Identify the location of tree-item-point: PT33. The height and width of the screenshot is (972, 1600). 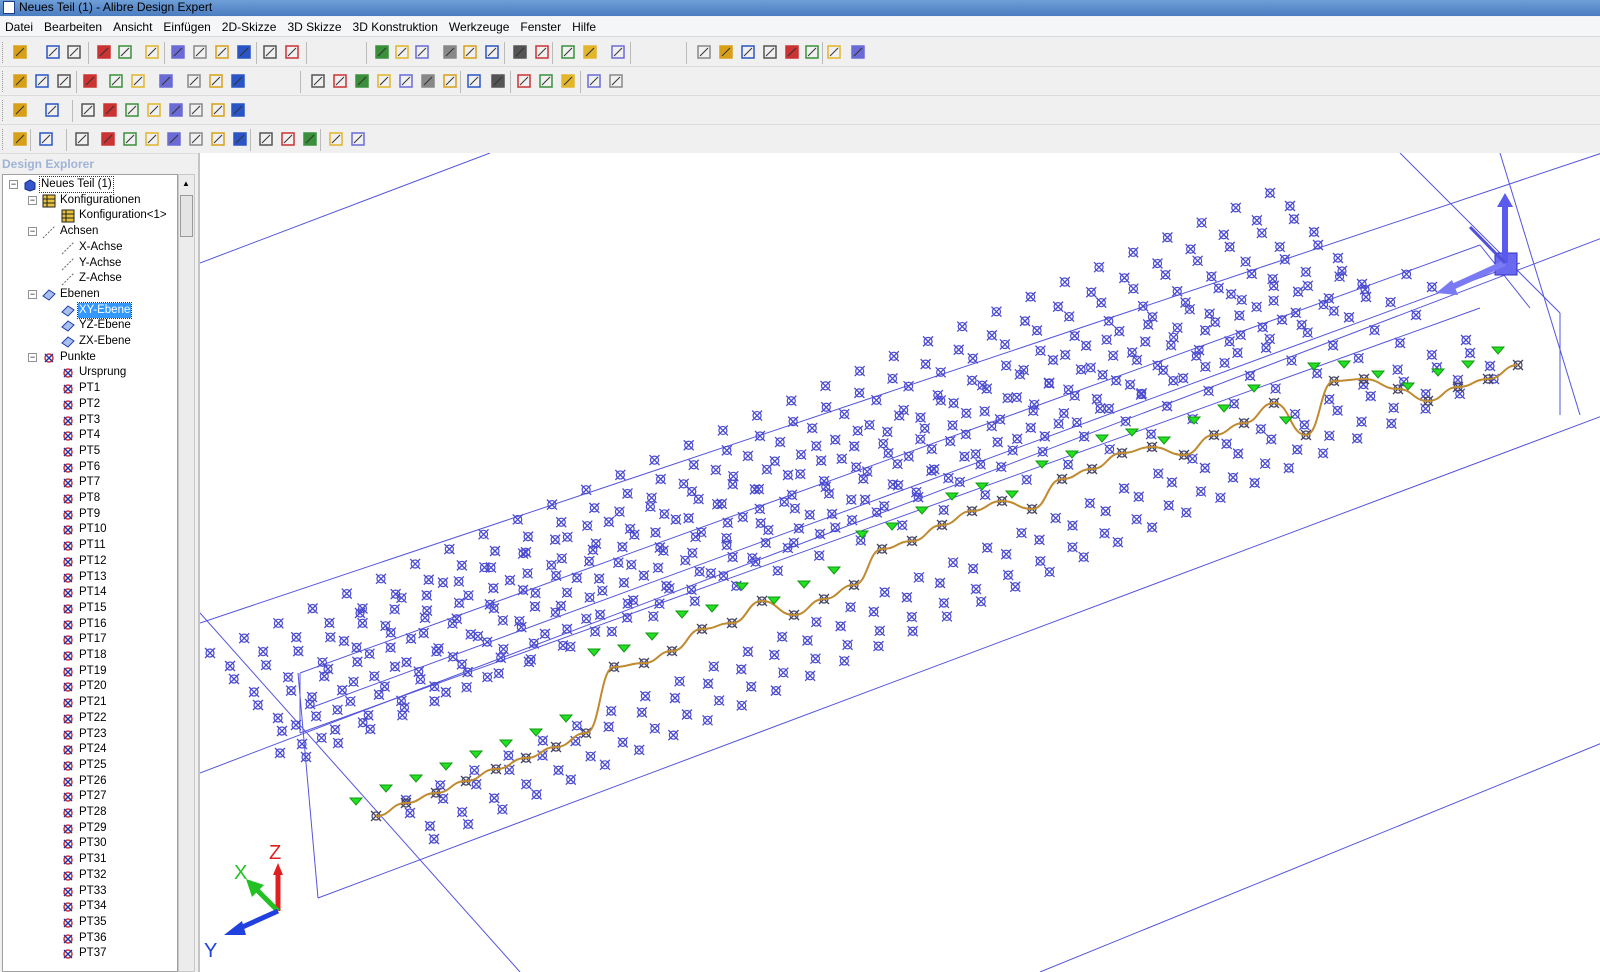
(90, 892).